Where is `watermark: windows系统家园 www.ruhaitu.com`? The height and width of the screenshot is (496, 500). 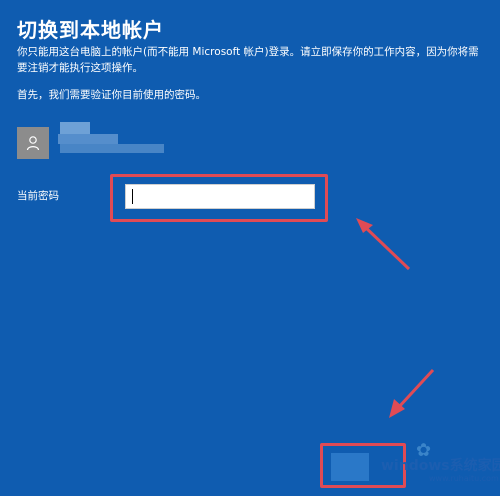
watermark: windows系统家园 www.ruhaitu.com is located at coordinates (435, 471).